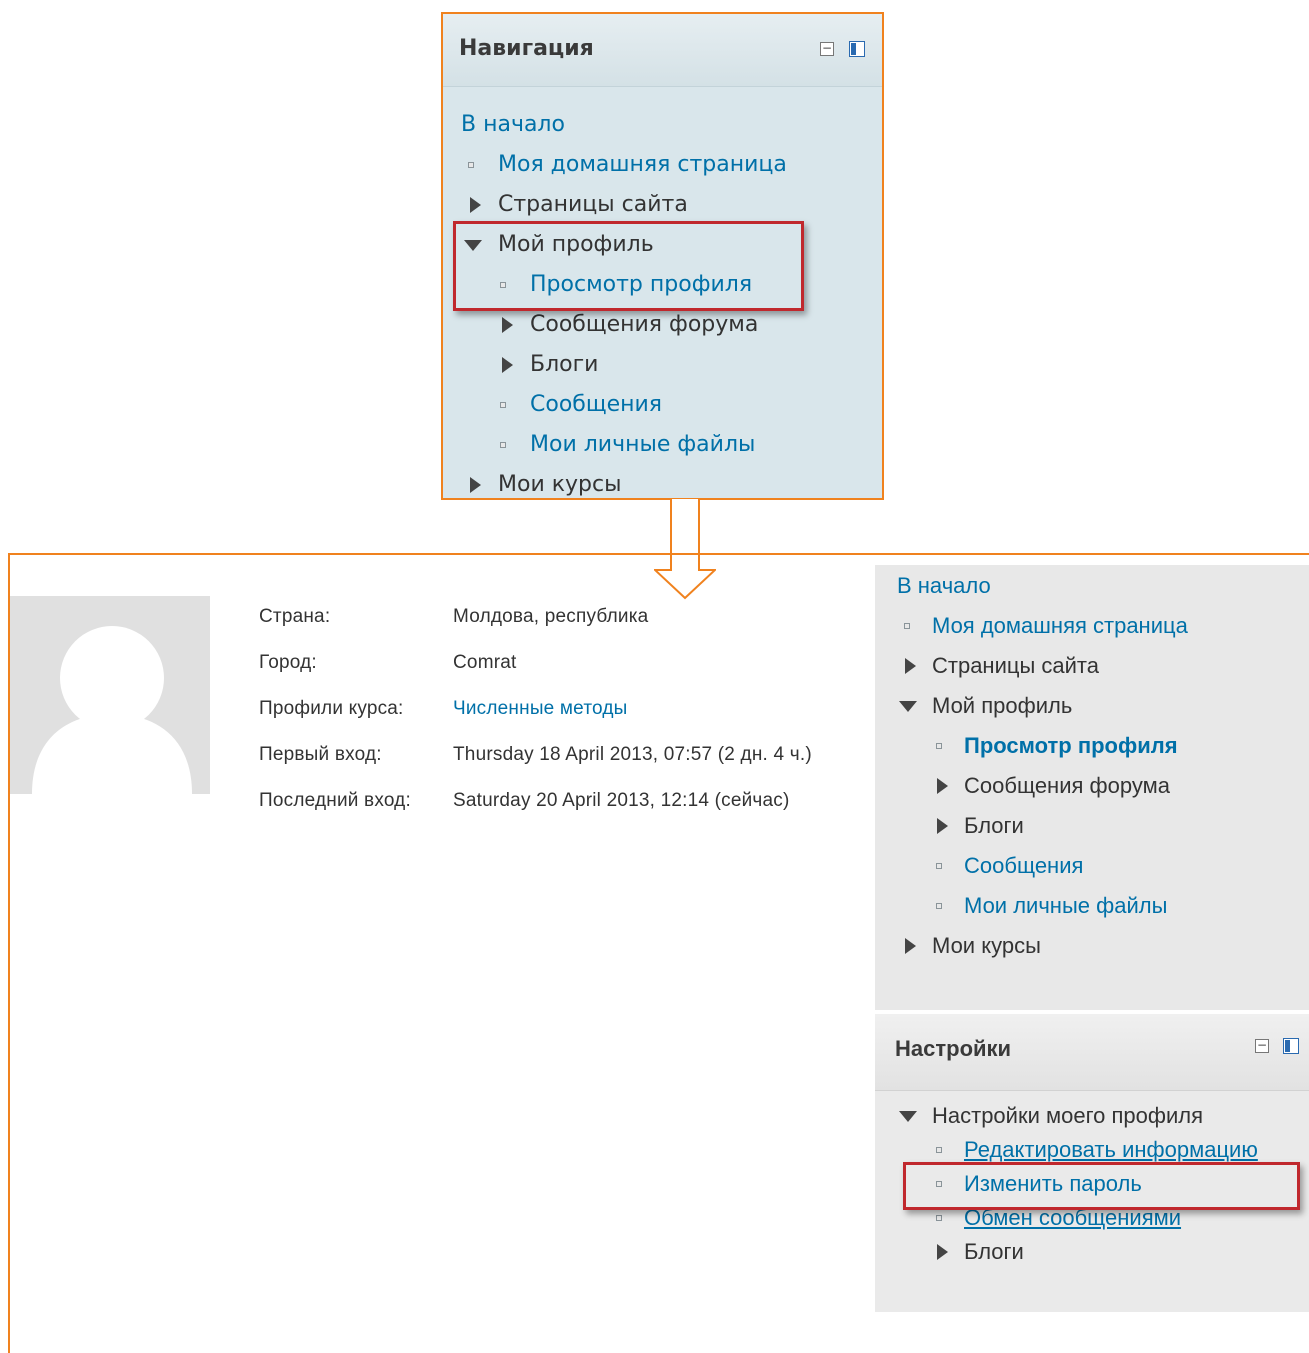 This screenshot has width=1309, height=1353. I want to click on field-value-city: Comrat, so click(485, 662).